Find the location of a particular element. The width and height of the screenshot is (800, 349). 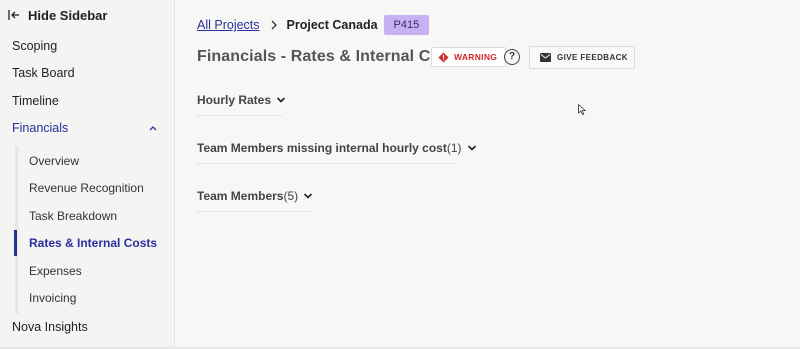

section-label: Team Members is located at coordinates (240, 196).